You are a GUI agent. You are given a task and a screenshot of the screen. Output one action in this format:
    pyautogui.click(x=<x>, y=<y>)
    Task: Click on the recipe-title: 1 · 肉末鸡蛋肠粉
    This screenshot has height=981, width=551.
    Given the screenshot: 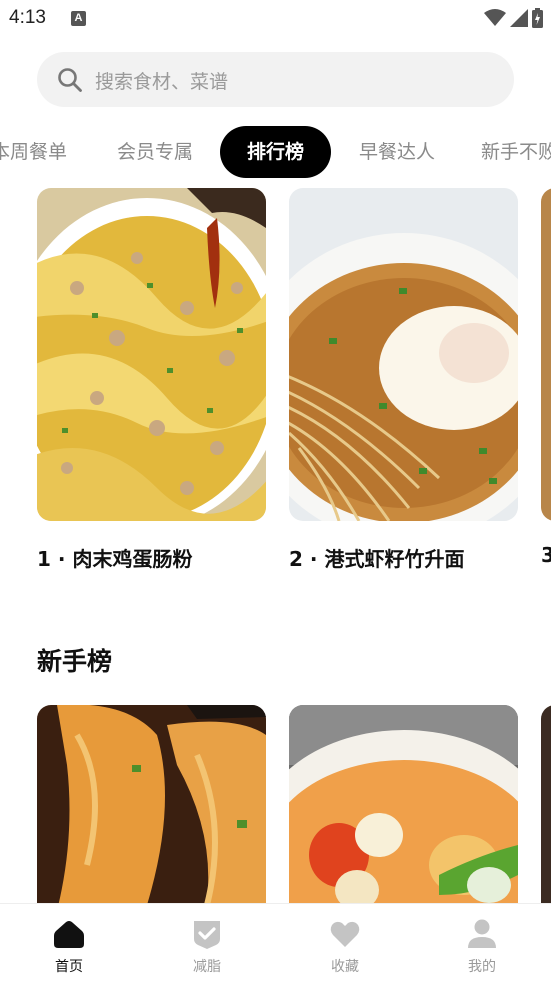 What is the action you would take?
    pyautogui.click(x=115, y=559)
    